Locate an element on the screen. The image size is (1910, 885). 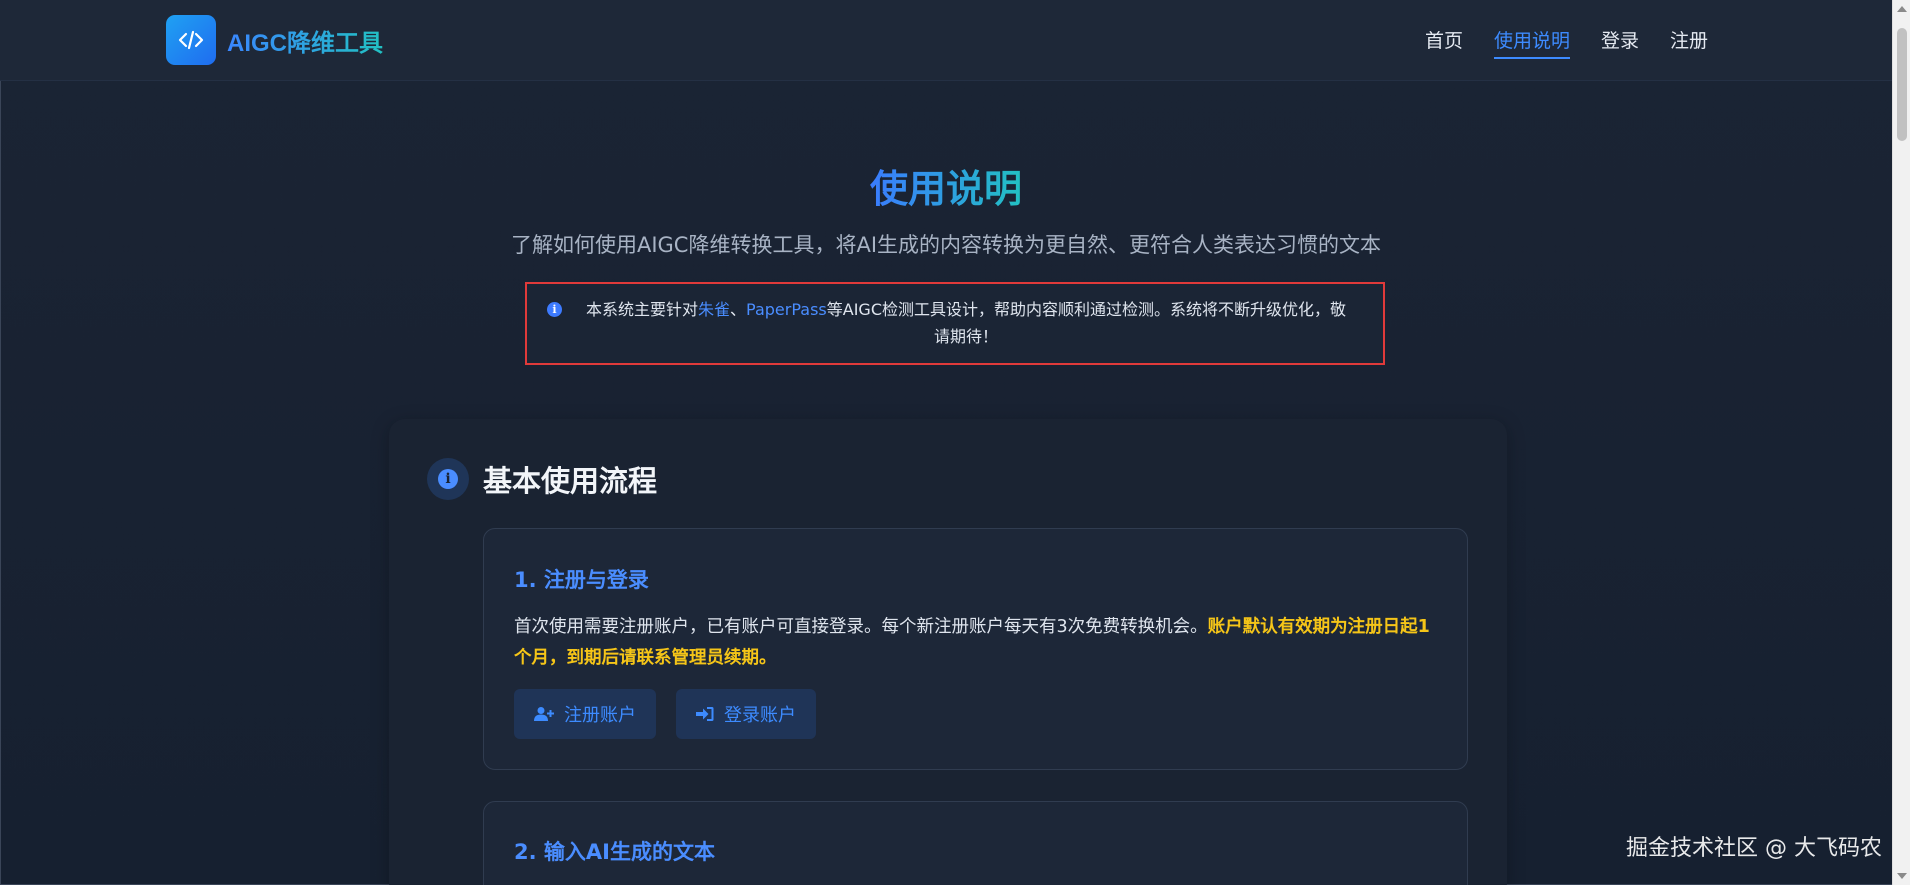
user-plus-icon is located at coordinates (544, 714).